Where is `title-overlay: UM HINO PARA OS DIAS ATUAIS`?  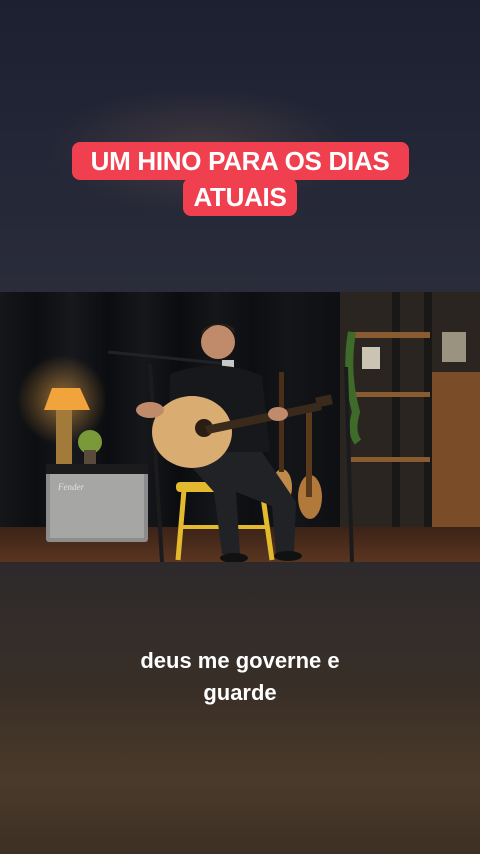
title-overlay: UM HINO PARA OS DIAS ATUAIS is located at coordinates (240, 179).